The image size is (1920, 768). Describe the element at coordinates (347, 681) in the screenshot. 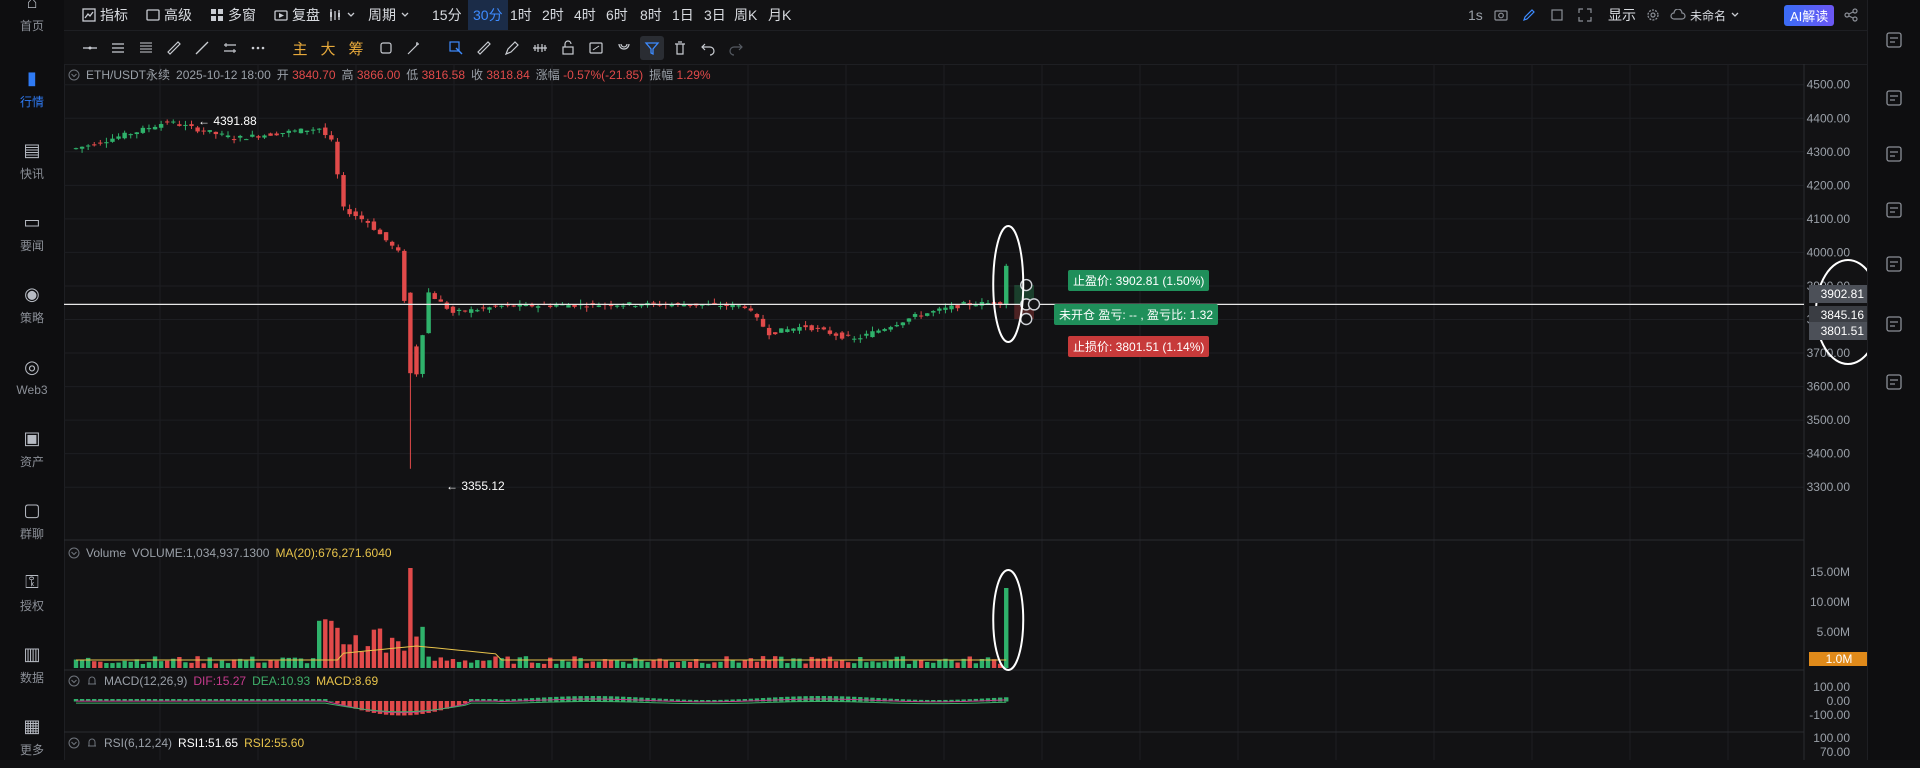

I see `macd-value: MACD:8.69` at that location.